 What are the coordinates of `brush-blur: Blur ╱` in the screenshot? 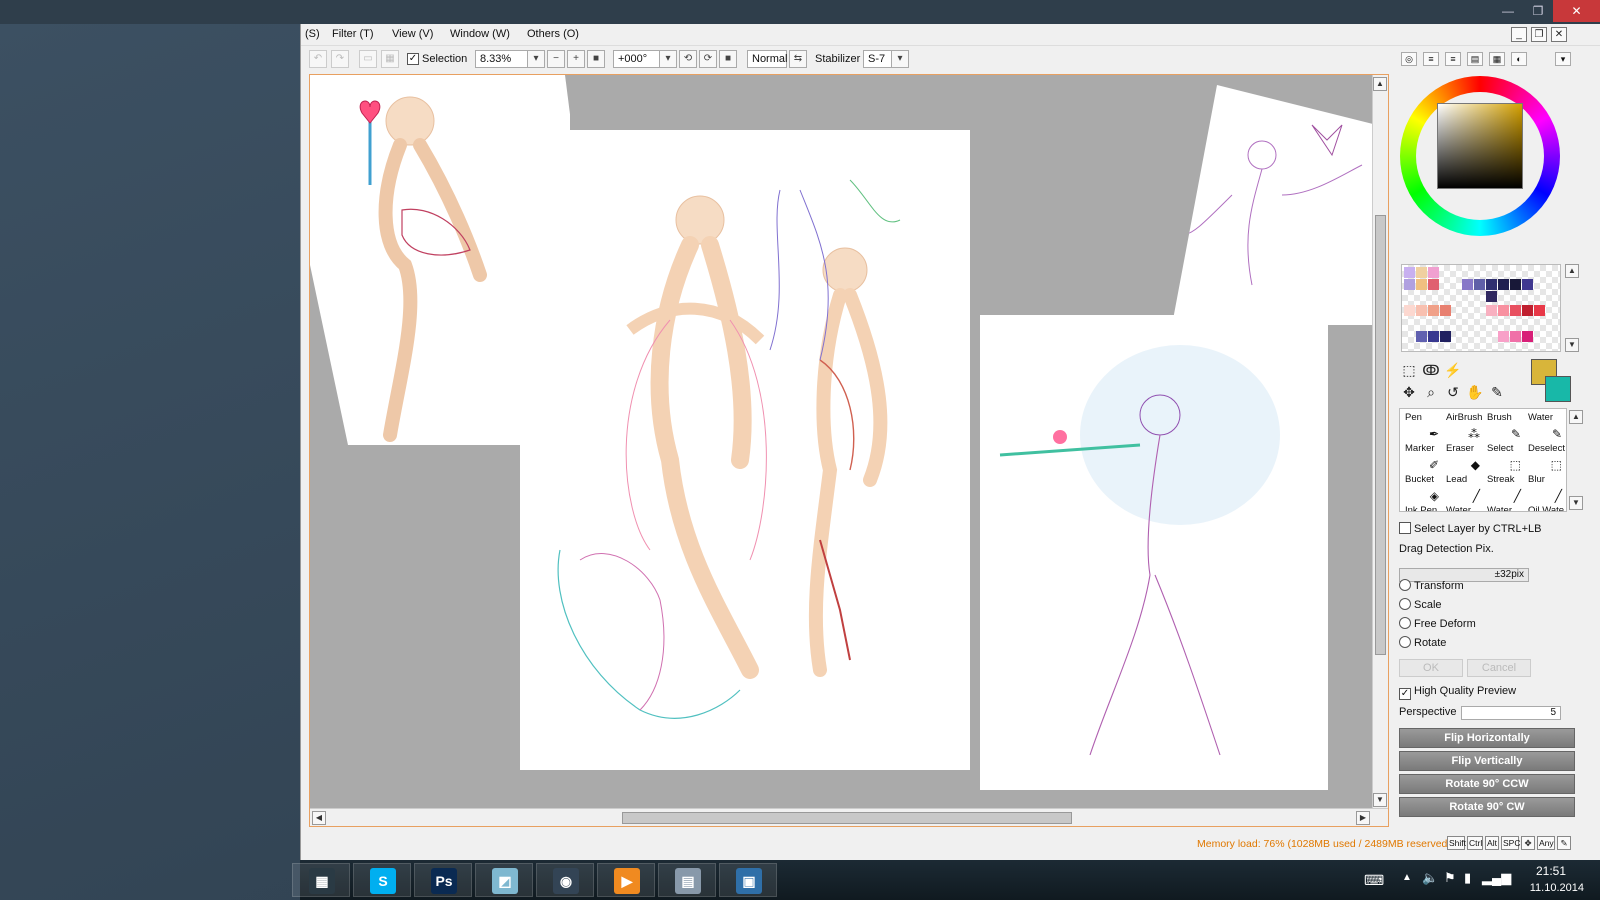 It's located at (1545, 488).